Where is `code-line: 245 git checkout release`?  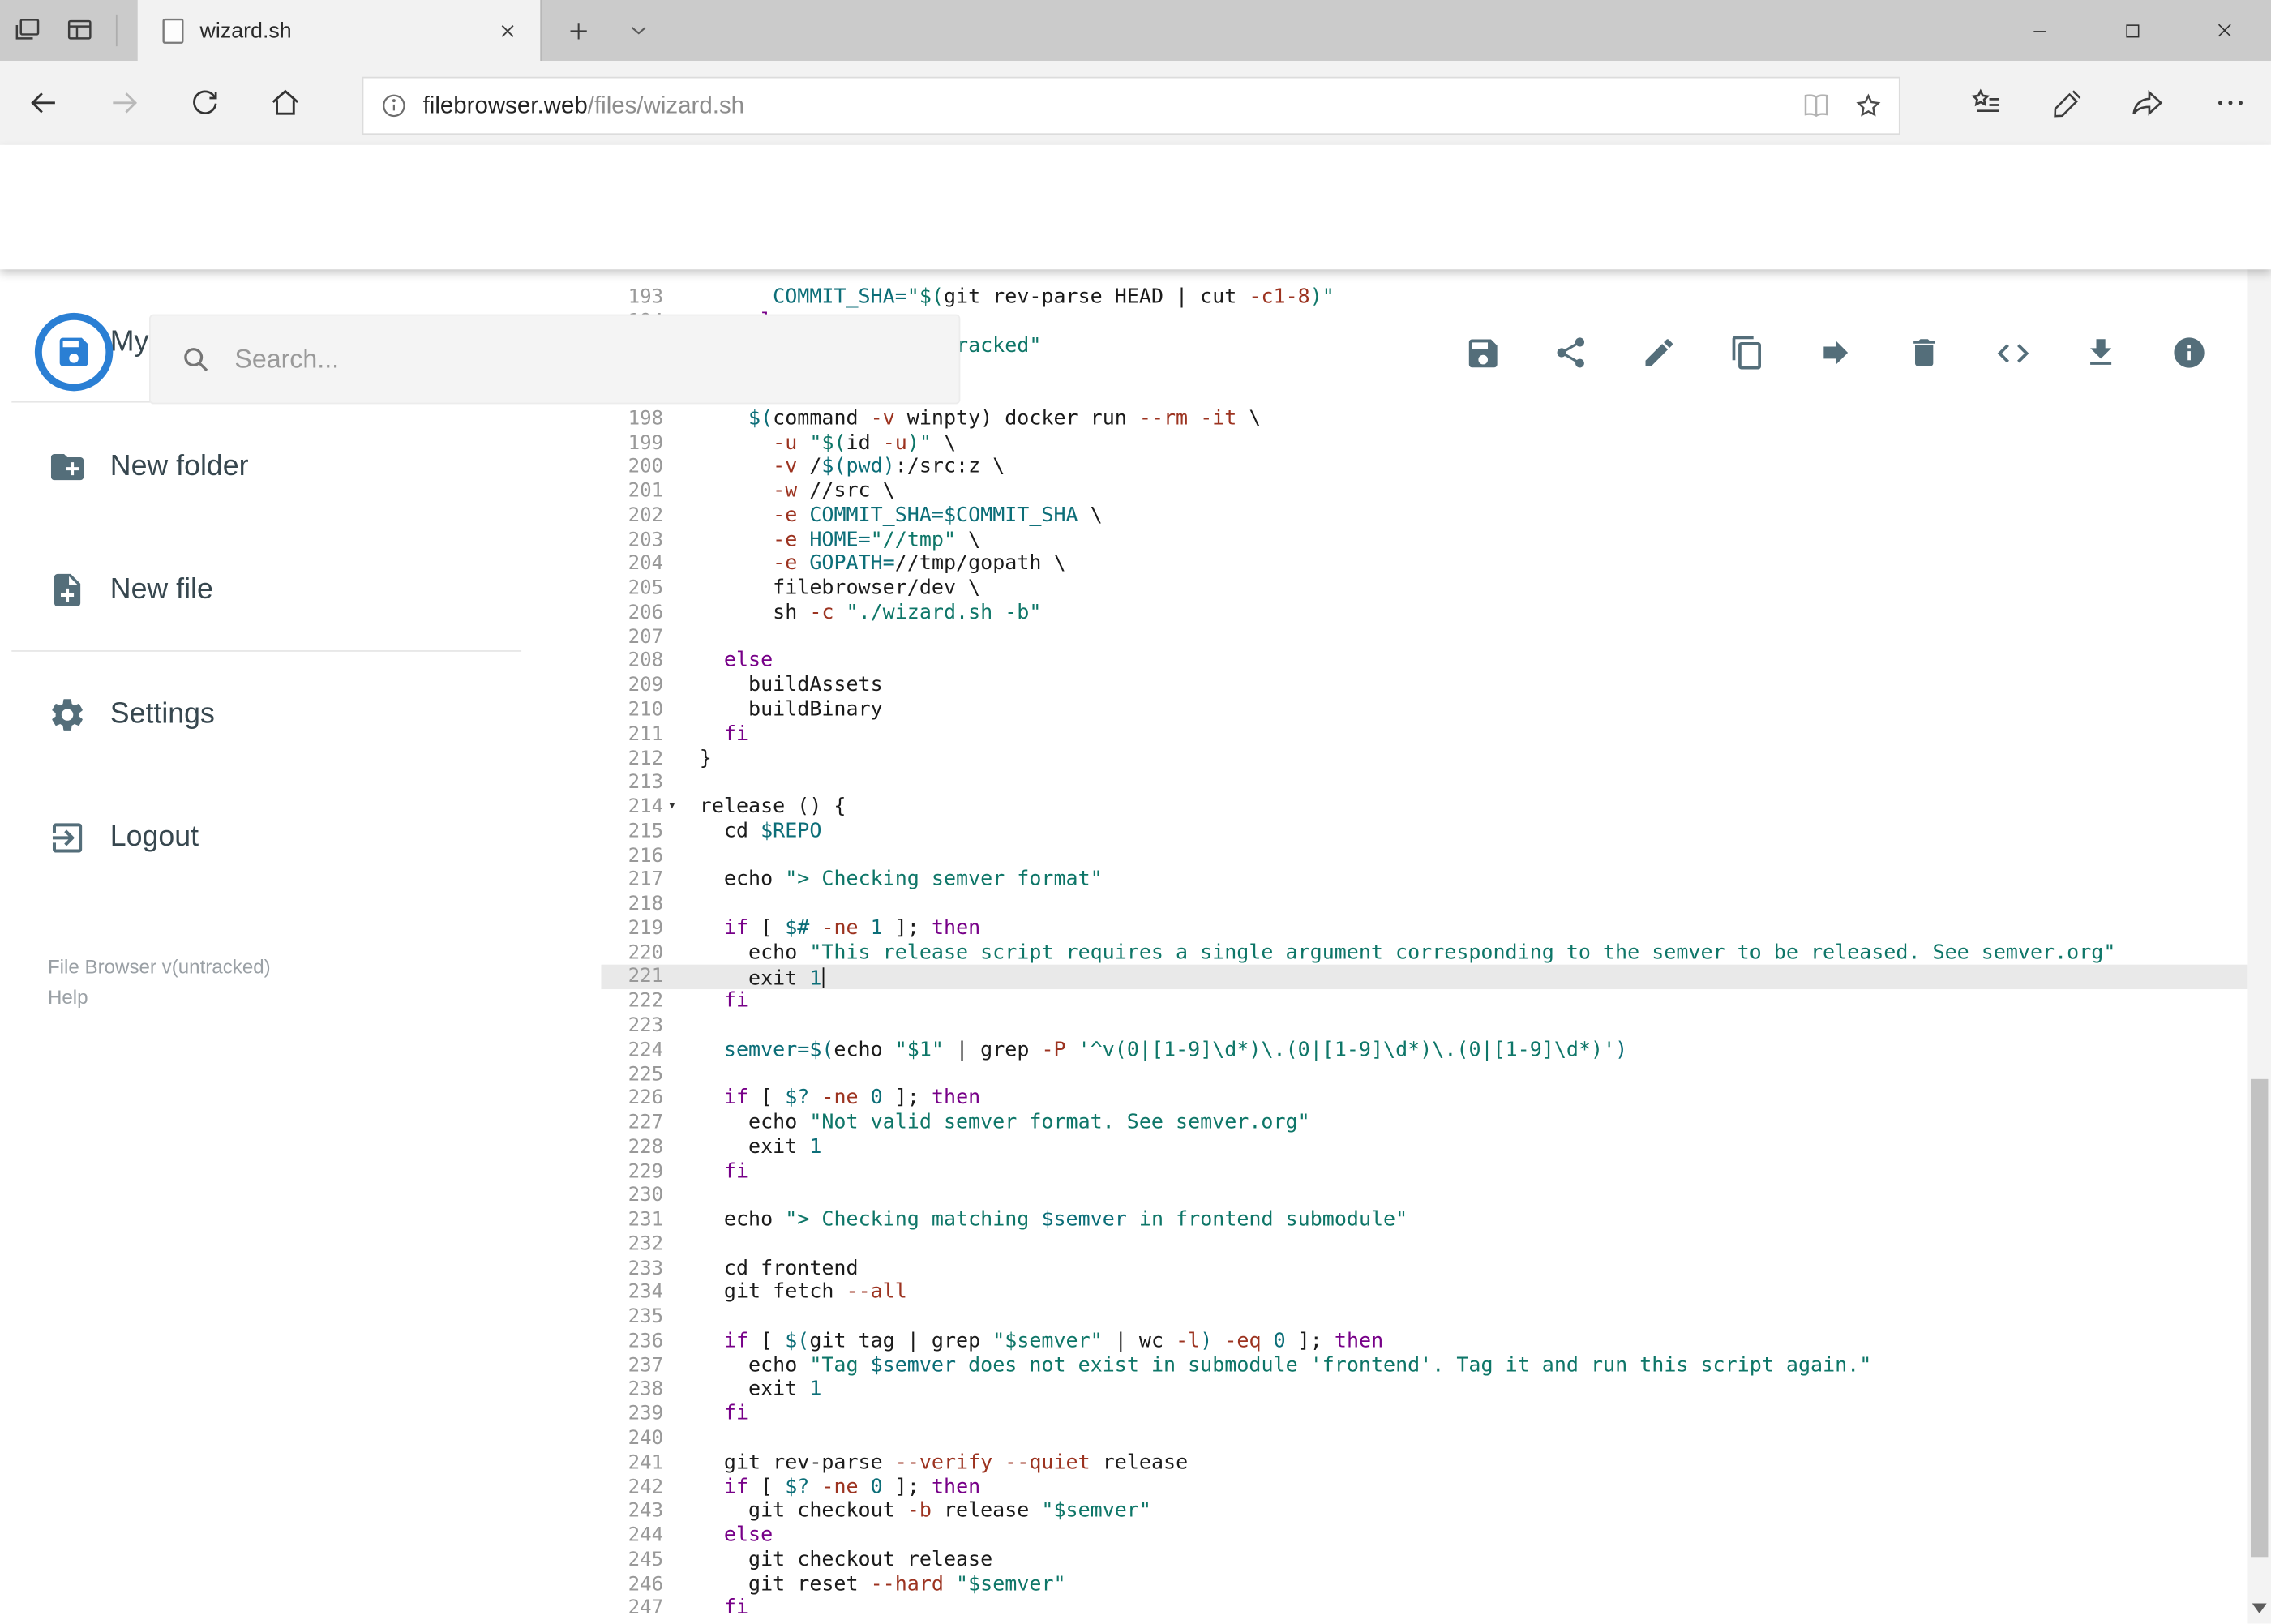
code-line: 245 git checkout release is located at coordinates (1424, 1560).